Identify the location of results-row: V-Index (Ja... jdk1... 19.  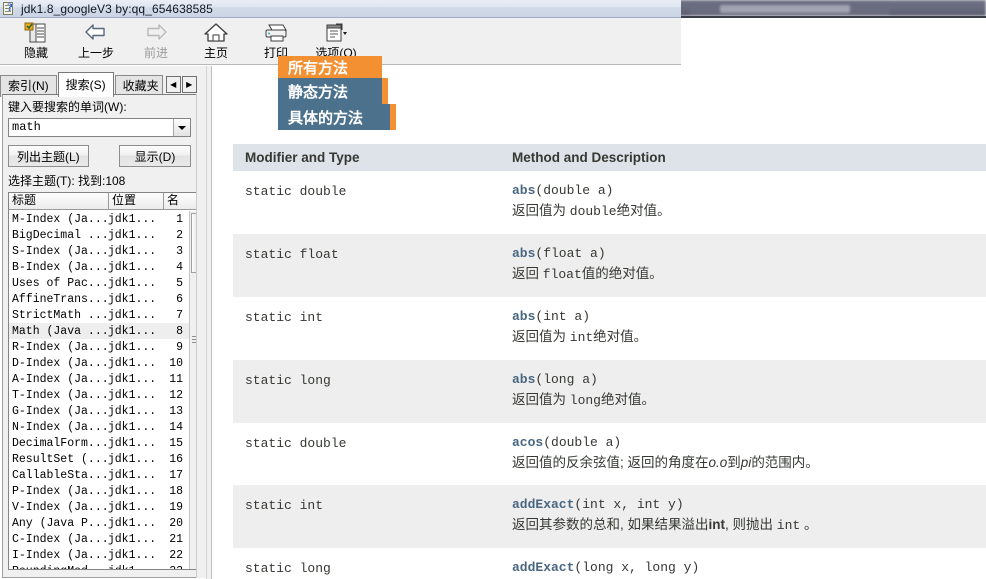
(99, 507).